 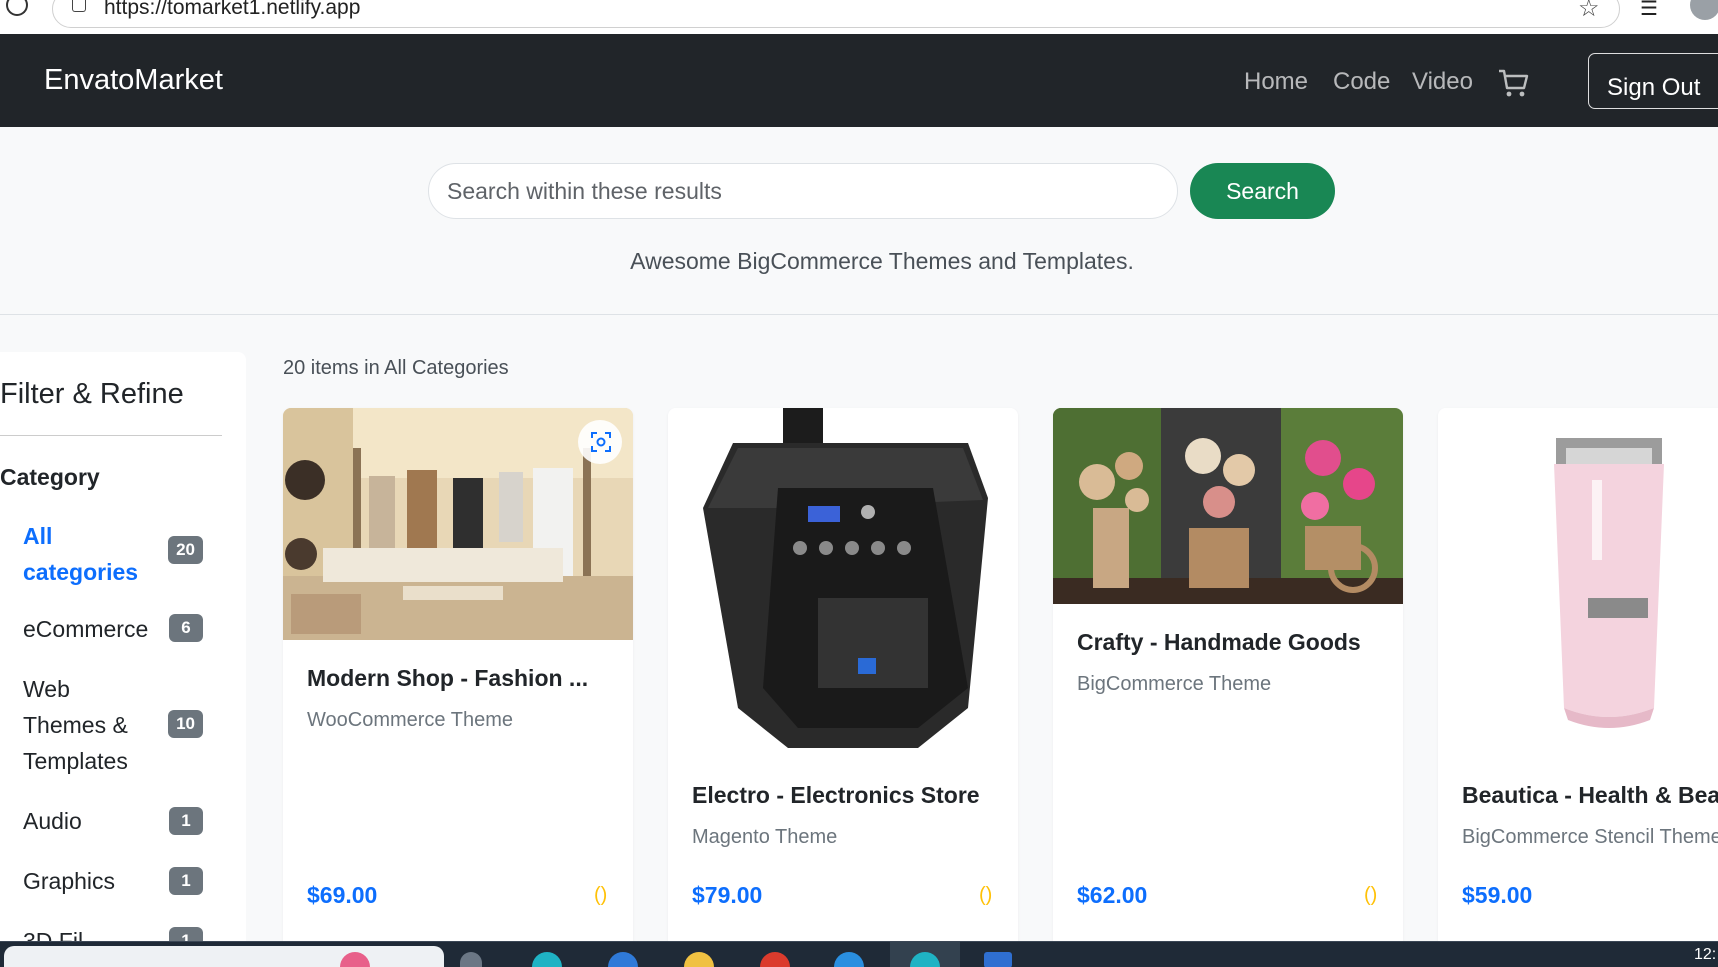 I want to click on os-taskbar: 12:, so click(x=859, y=954).